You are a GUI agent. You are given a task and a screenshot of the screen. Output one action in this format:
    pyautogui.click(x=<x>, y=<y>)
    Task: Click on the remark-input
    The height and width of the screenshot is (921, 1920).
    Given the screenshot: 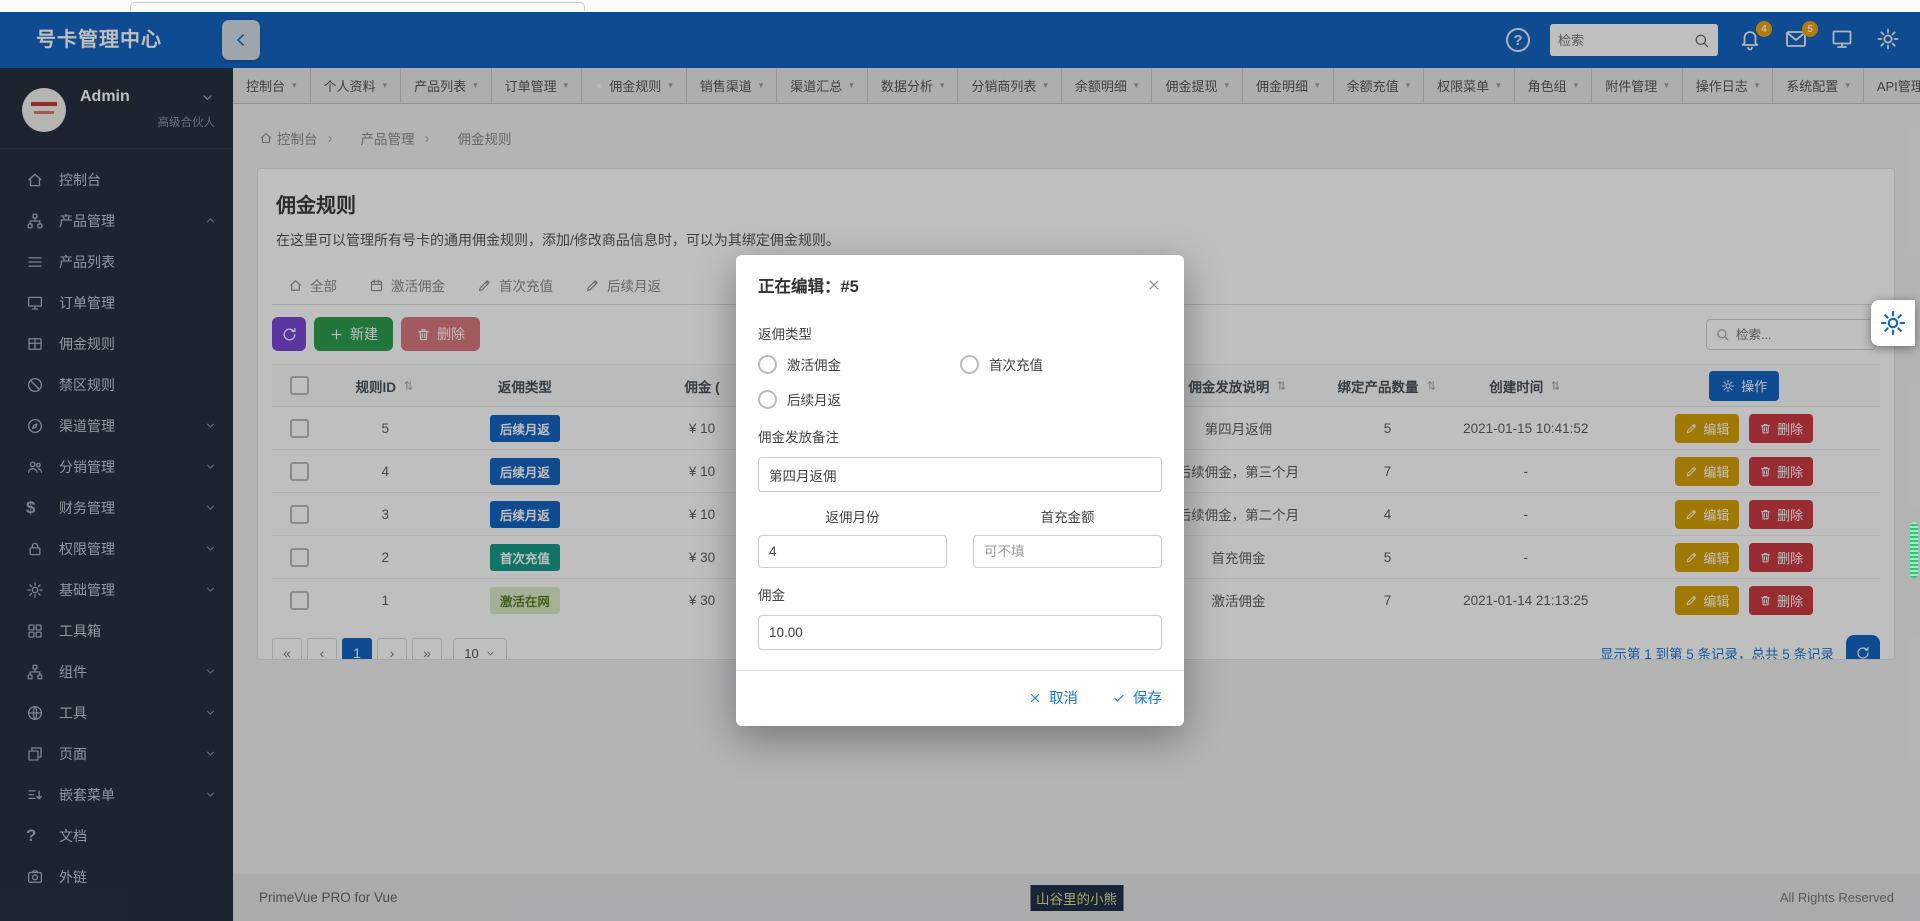 What is the action you would take?
    pyautogui.click(x=960, y=474)
    